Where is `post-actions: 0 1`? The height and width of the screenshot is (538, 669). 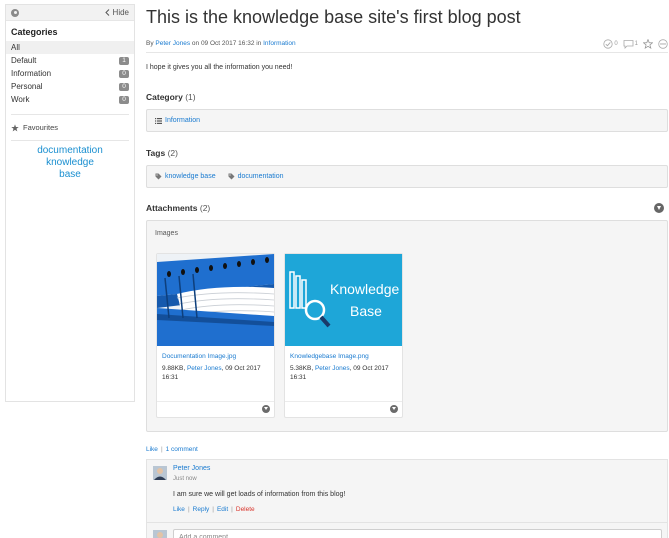 post-actions: 0 1 is located at coordinates (635, 43).